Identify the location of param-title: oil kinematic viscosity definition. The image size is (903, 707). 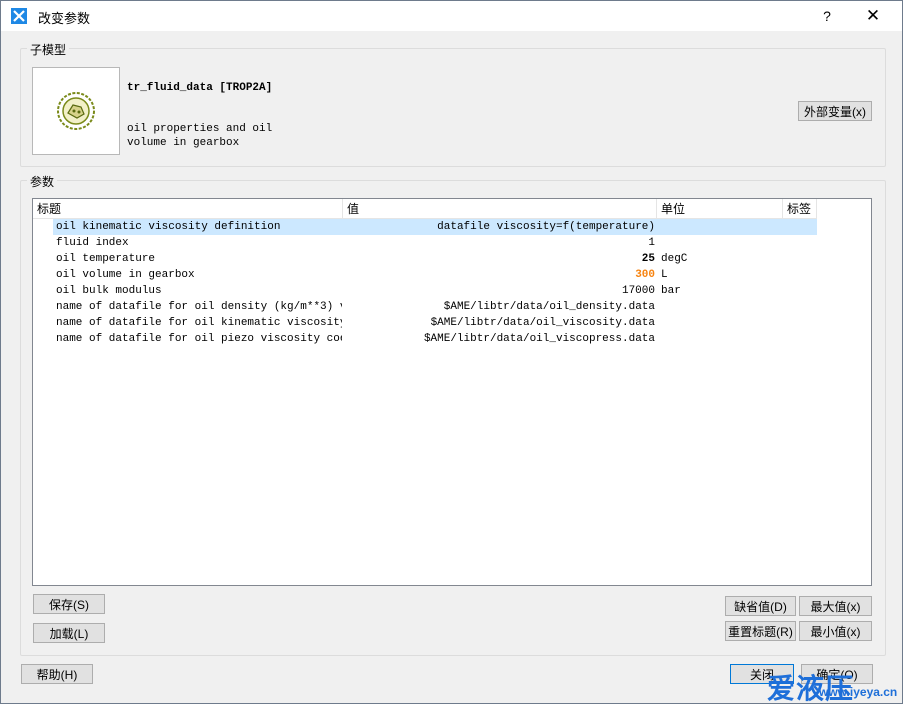
(168, 227).